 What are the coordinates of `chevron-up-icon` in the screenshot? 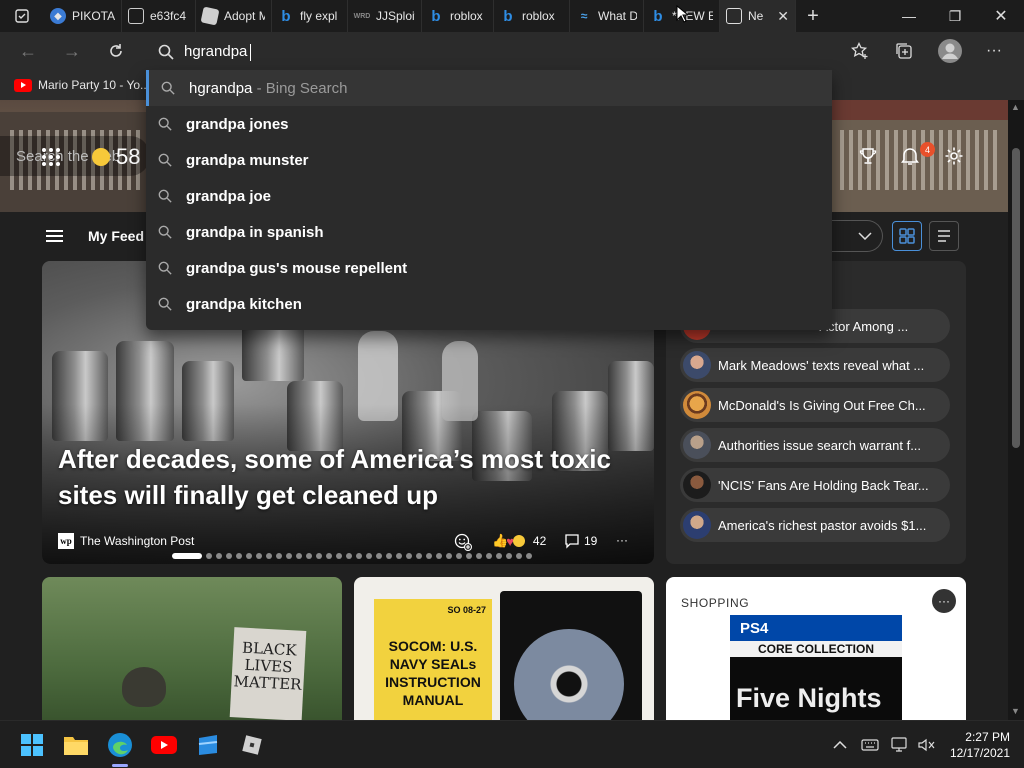 It's located at (840, 745).